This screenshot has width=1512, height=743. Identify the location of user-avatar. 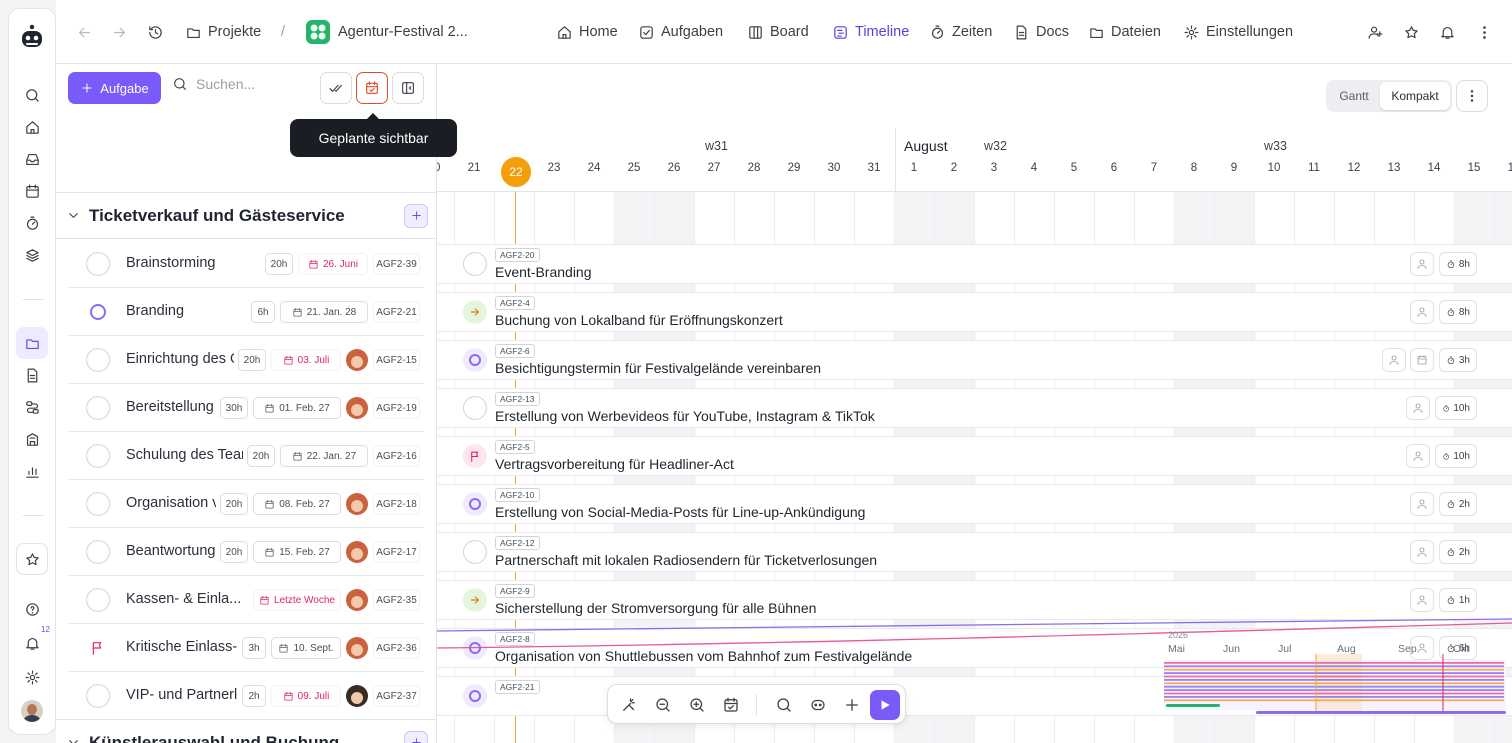
(32, 711).